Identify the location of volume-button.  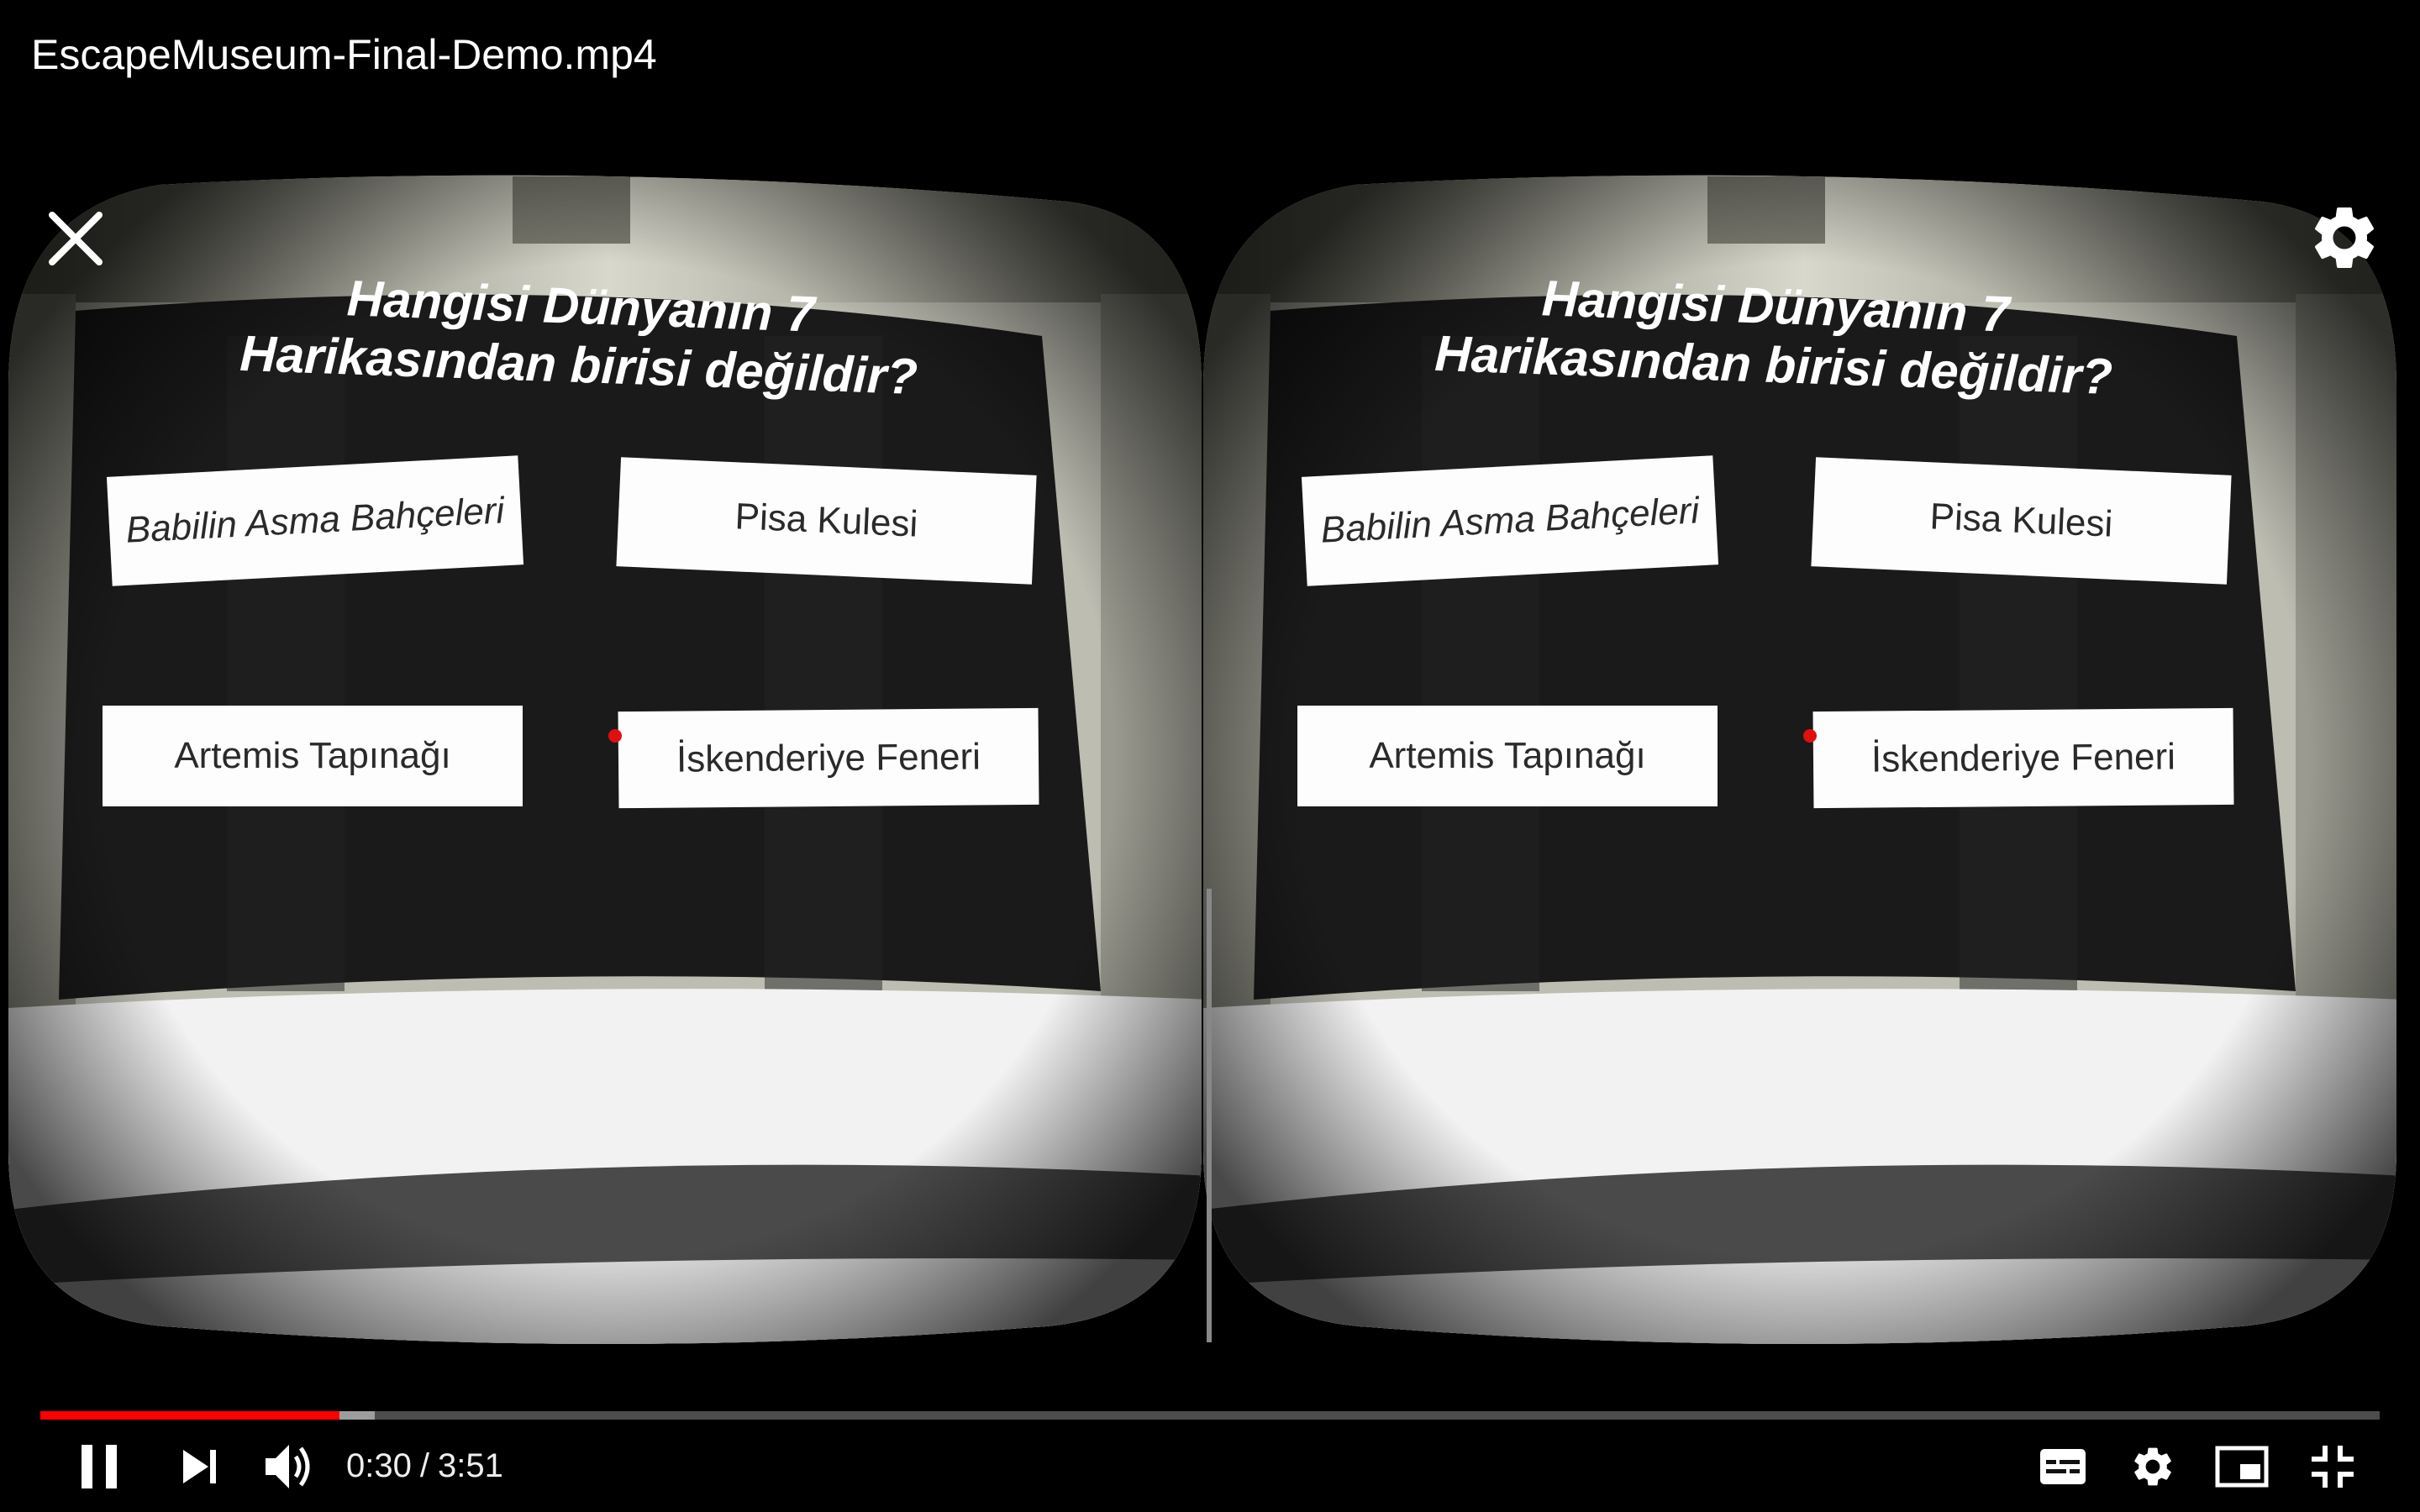
(291, 1466).